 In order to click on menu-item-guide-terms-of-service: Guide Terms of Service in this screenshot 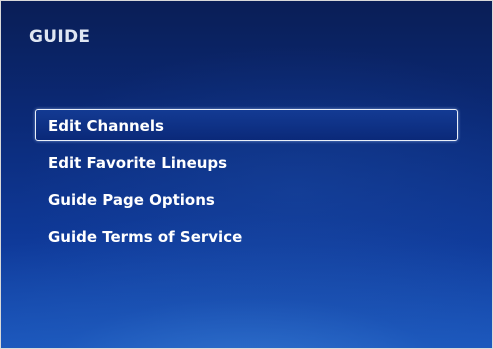, I will do `click(246, 236)`.